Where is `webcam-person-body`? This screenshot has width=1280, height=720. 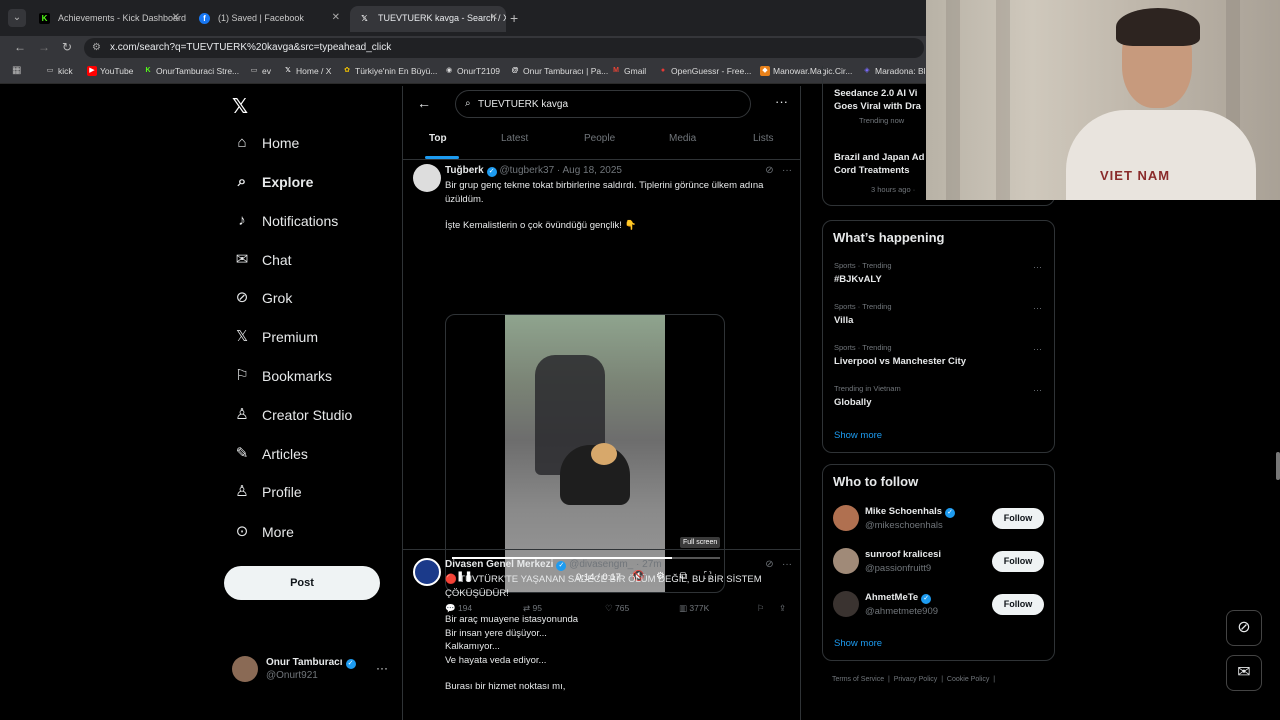
webcam-person-body is located at coordinates (1161, 155).